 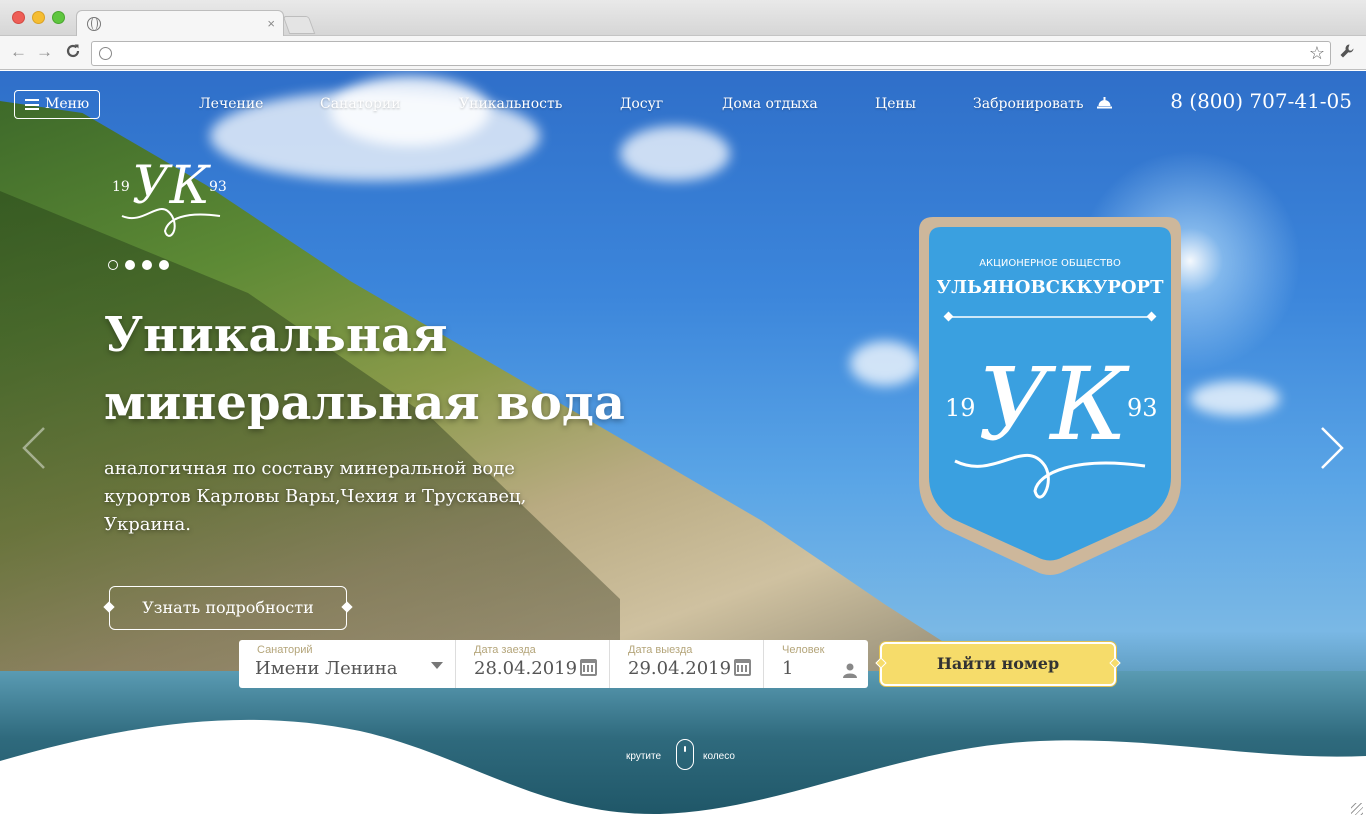 I want to click on logo: 19 УК 93, so click(x=172, y=198).